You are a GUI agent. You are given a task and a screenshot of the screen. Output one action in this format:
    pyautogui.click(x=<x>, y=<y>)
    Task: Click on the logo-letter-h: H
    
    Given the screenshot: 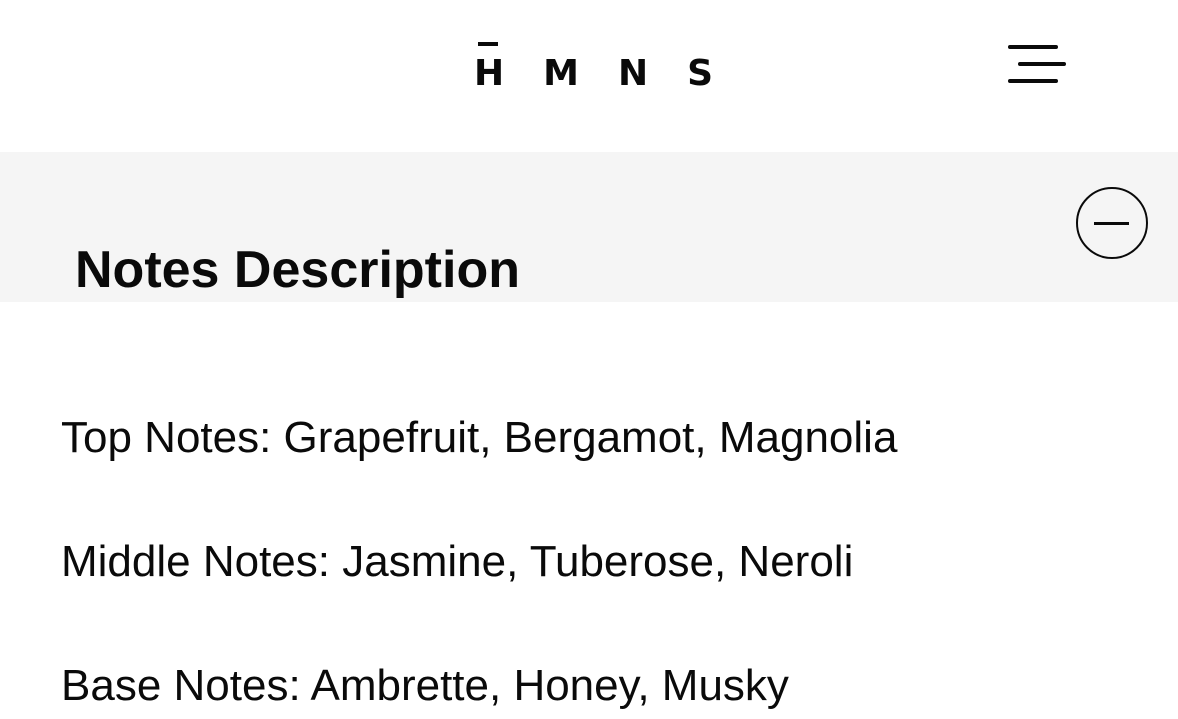 What is the action you would take?
    pyautogui.click(x=489, y=73)
    